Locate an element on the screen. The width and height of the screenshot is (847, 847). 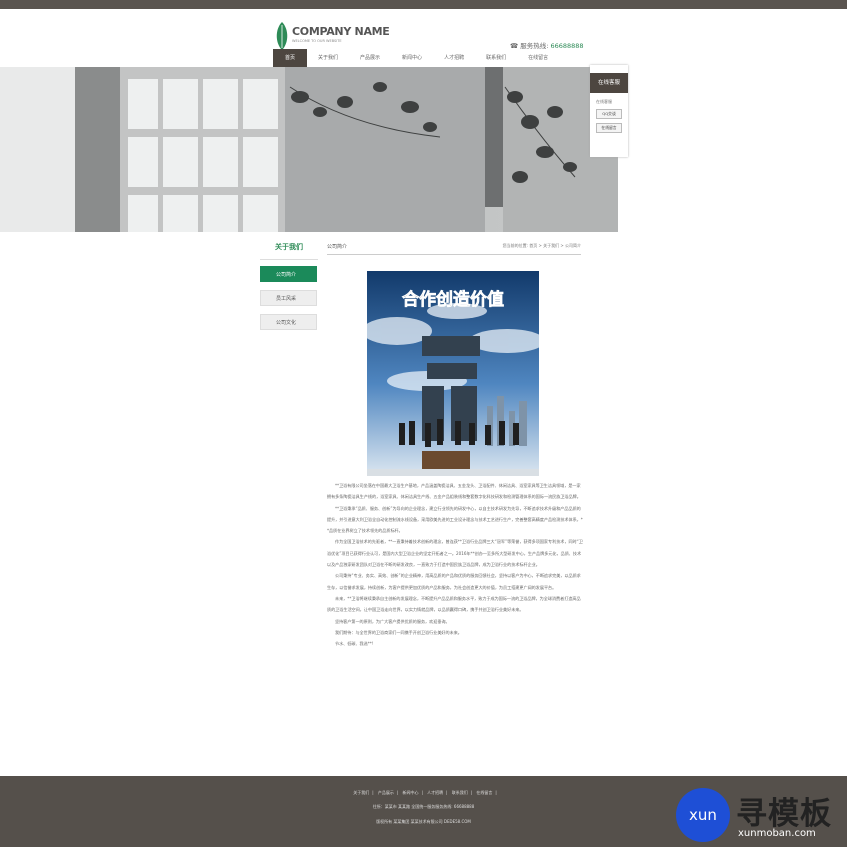
sidebar-divider is located at coordinates (289, 259).